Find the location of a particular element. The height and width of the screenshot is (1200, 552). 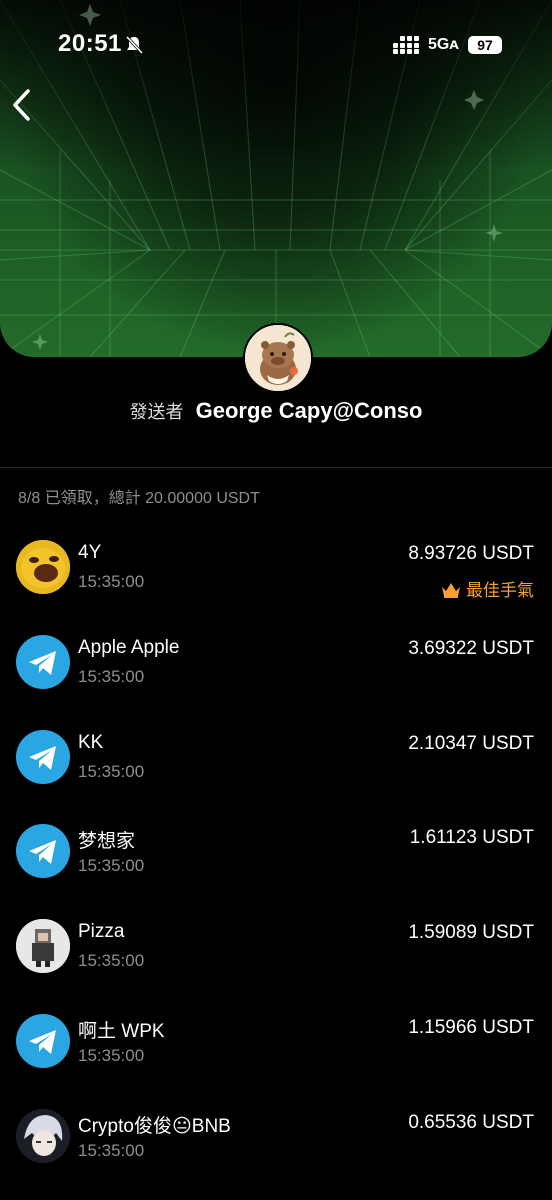

capybara-icon is located at coordinates (278, 358).